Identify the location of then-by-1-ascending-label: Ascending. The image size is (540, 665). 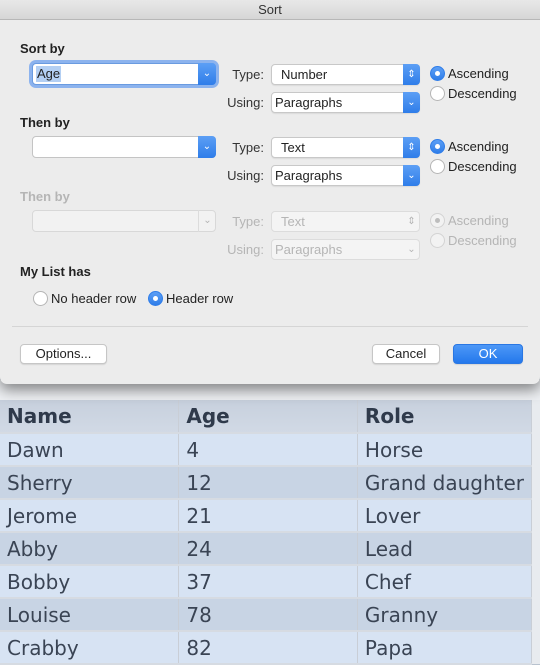
(478, 146).